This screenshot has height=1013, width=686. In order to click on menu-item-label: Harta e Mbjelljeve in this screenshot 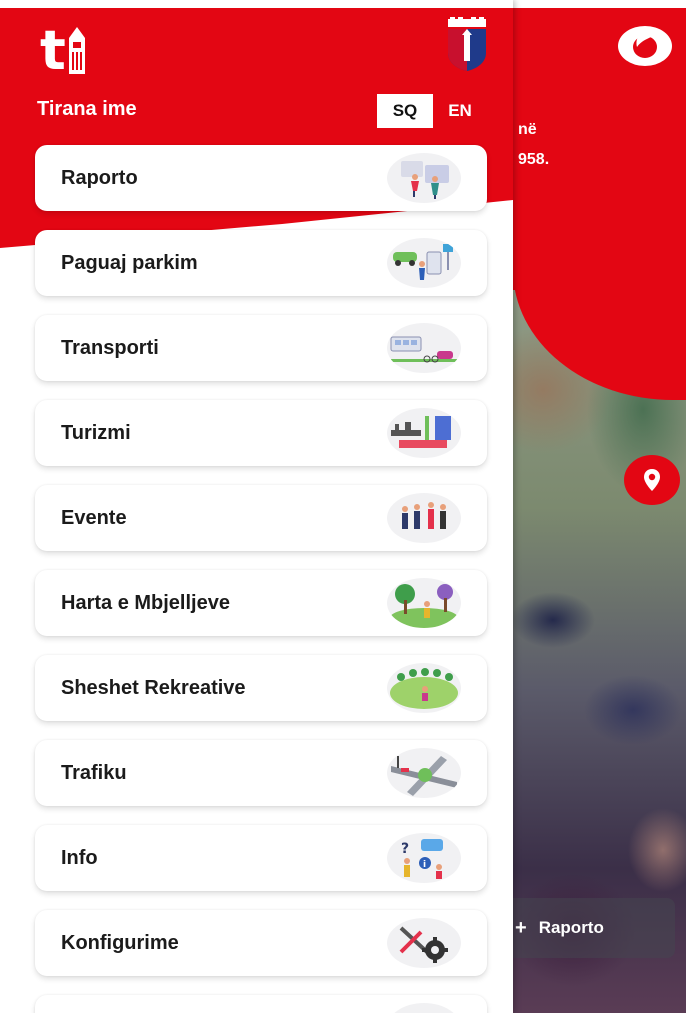, I will do `click(145, 602)`.